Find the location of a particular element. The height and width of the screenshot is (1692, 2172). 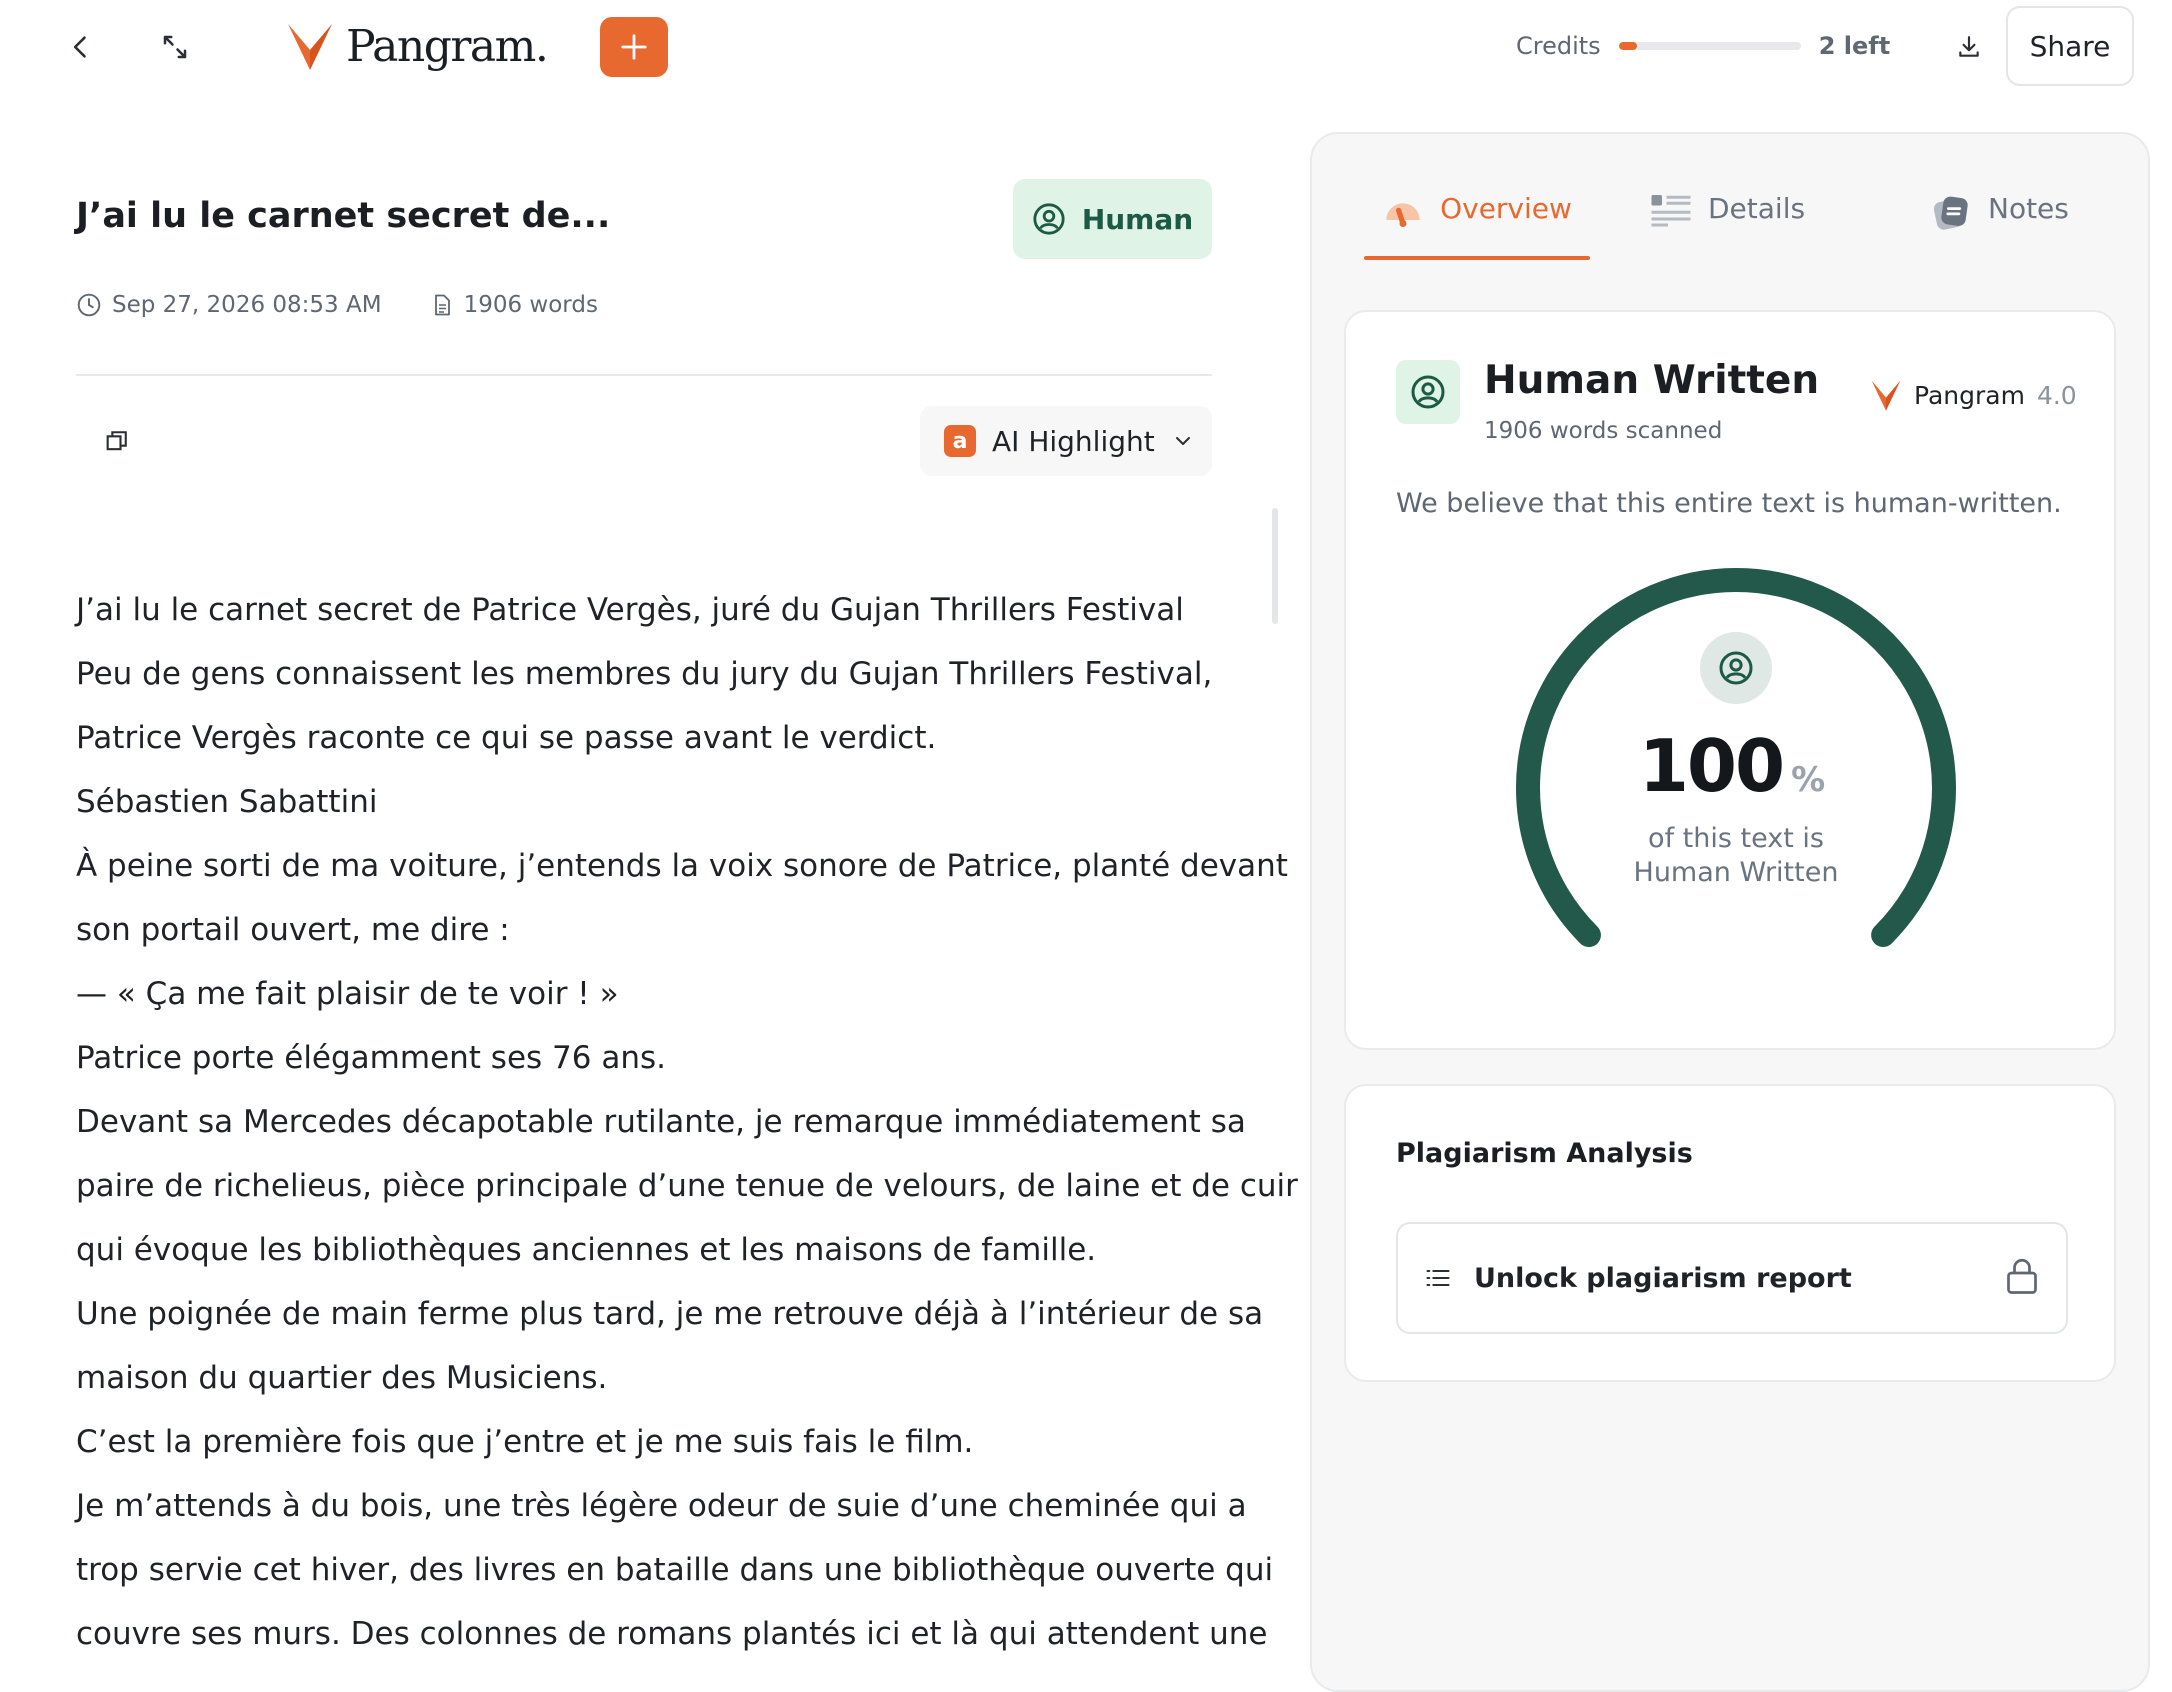

gauge-caption-line1: of this text is is located at coordinates (1736, 838).